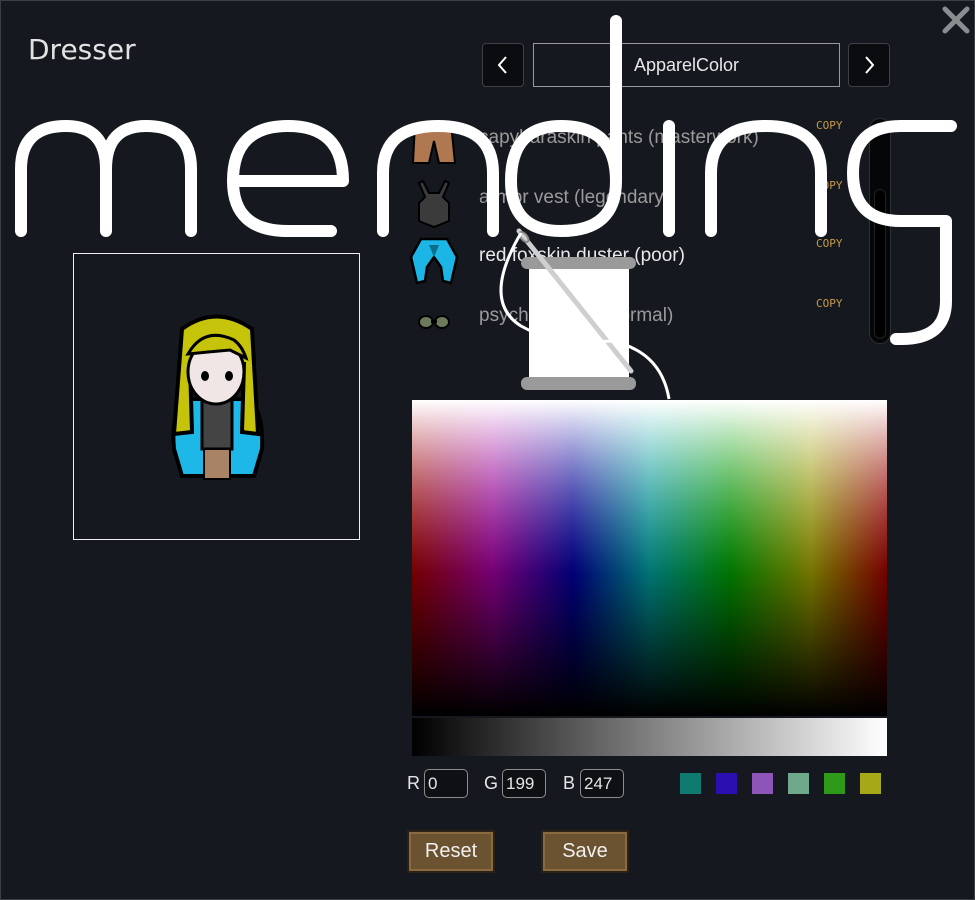 This screenshot has height=900, width=975. What do you see at coordinates (569, 783) in the screenshot?
I see `b-label: B` at bounding box center [569, 783].